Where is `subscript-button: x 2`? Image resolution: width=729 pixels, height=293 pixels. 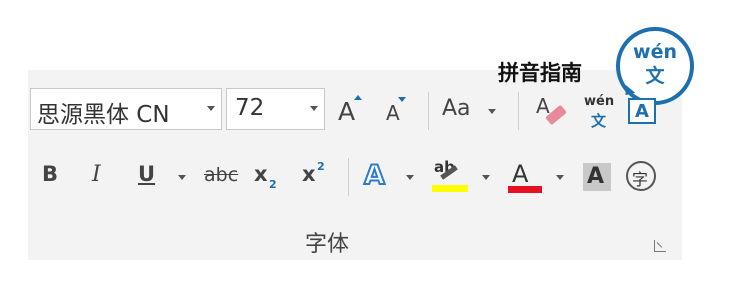
subscript-button: x 2 is located at coordinates (269, 178).